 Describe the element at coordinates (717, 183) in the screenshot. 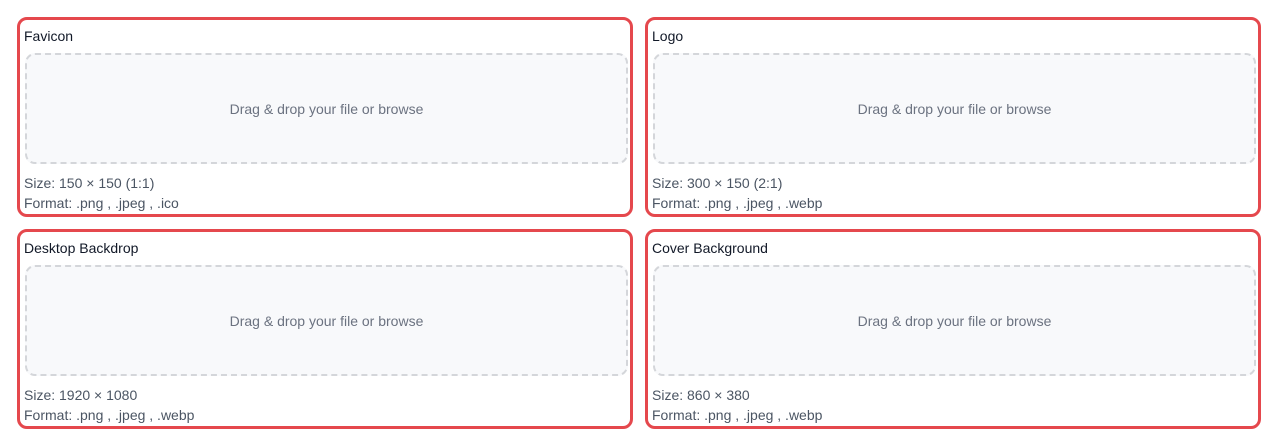

I see `size-info: Size: 300 × 150 (2:1)` at that location.